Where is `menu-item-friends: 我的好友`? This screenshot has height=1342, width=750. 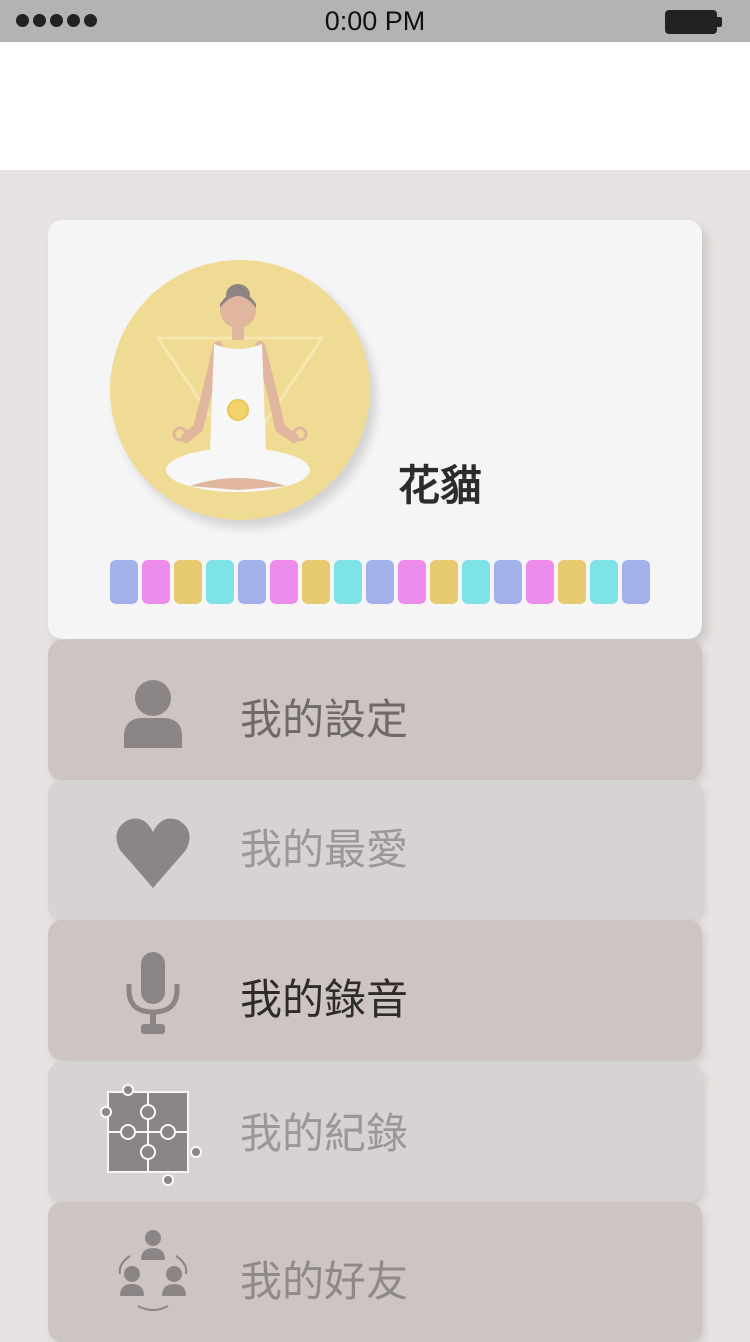
menu-item-friends: 我的好友 is located at coordinates (375, 1272).